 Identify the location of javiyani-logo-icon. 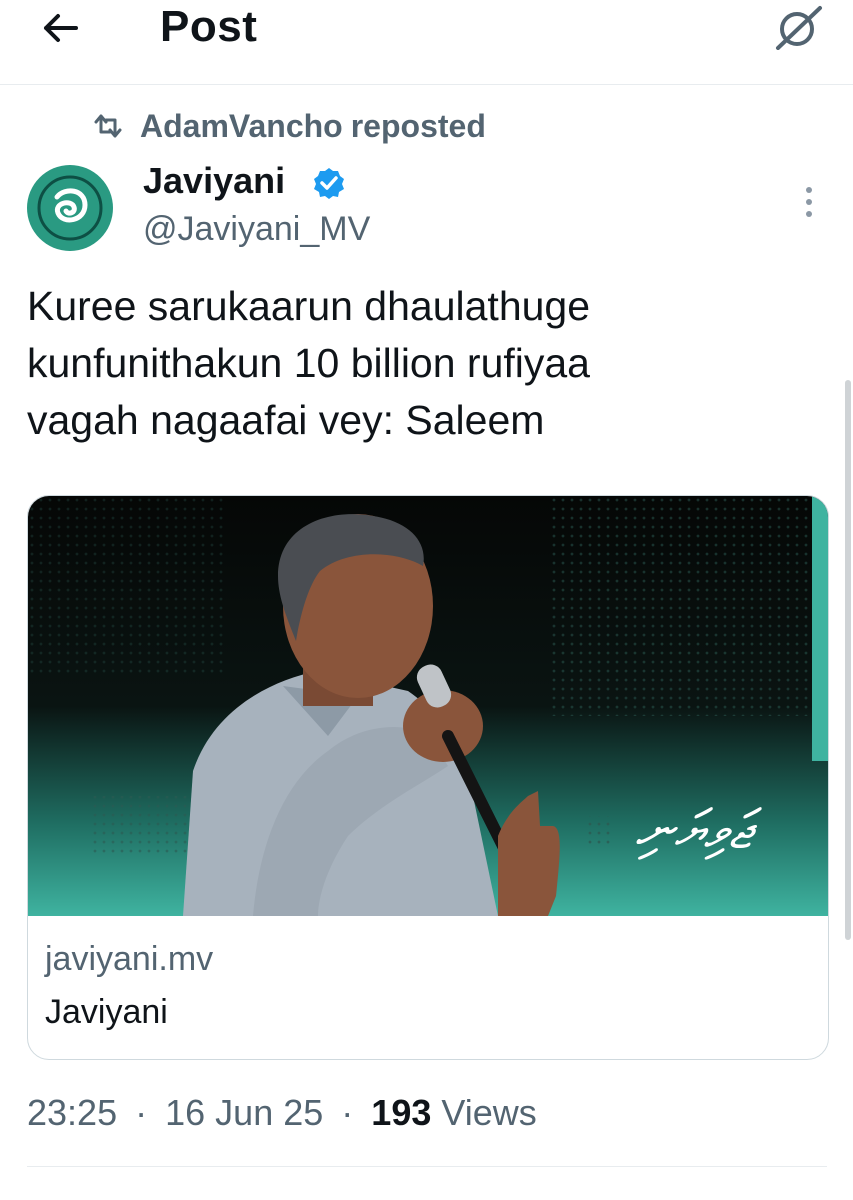
(70, 208).